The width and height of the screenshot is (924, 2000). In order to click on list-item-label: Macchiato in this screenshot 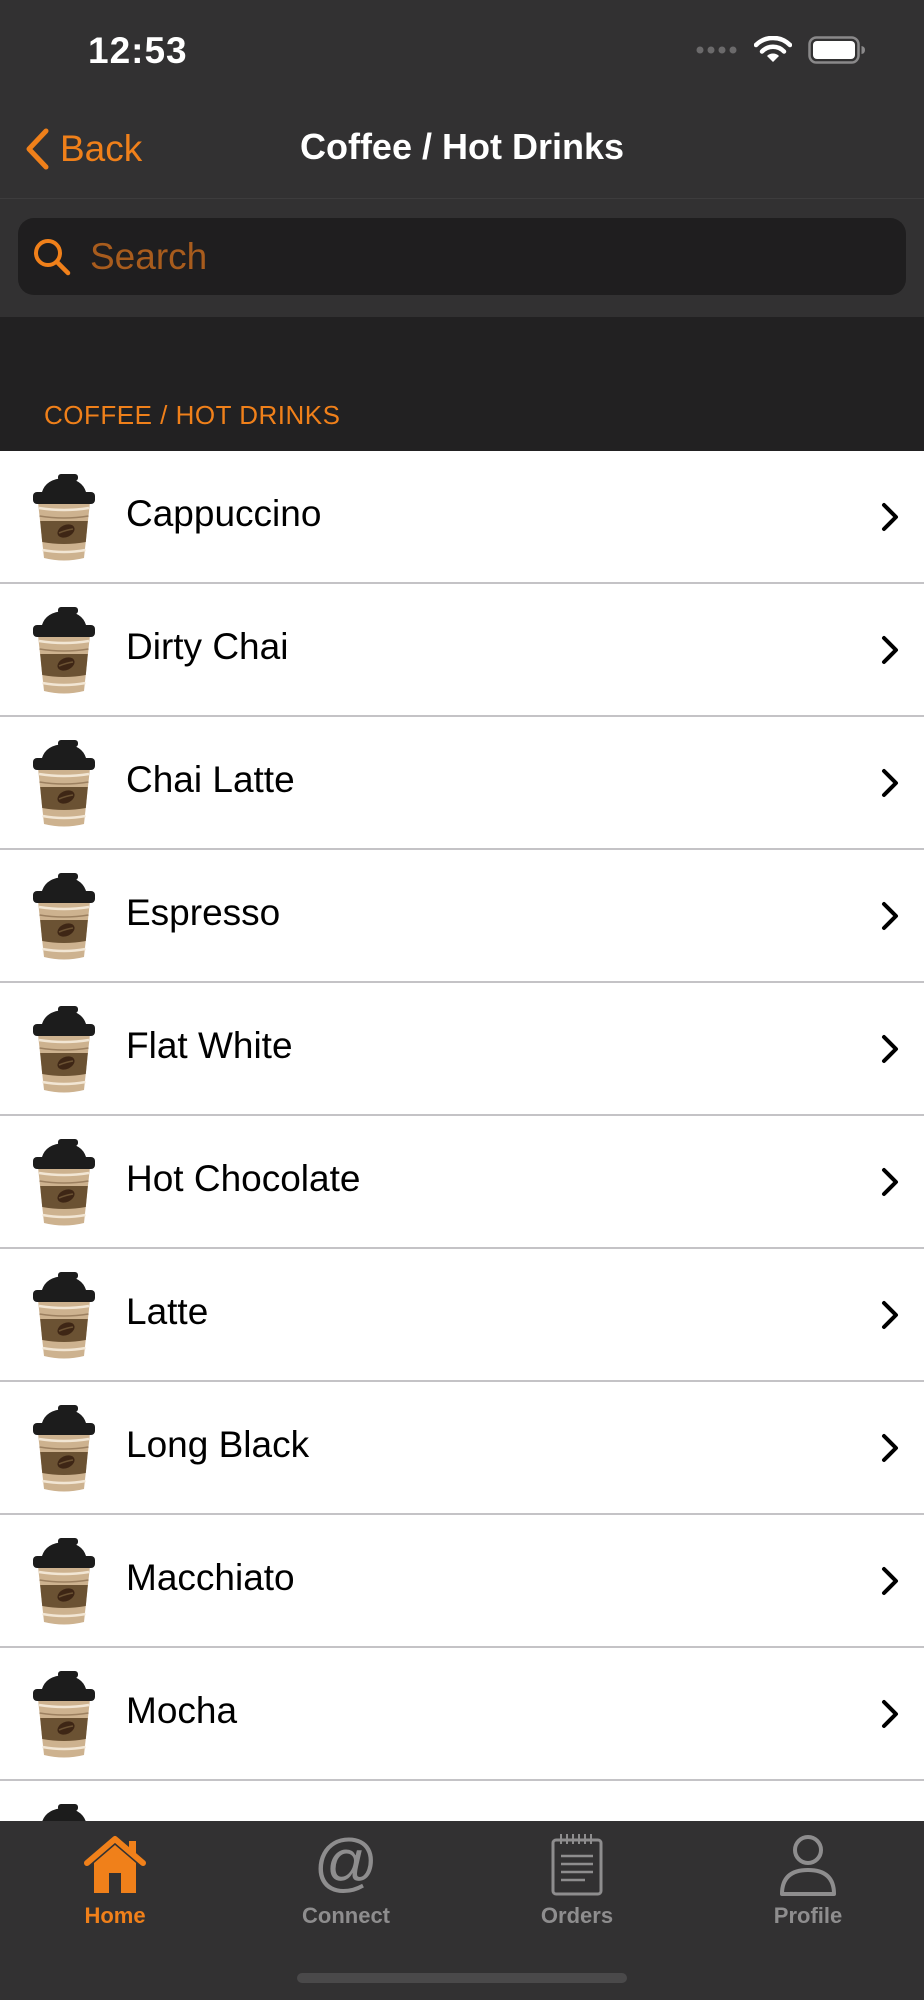, I will do `click(210, 1577)`.